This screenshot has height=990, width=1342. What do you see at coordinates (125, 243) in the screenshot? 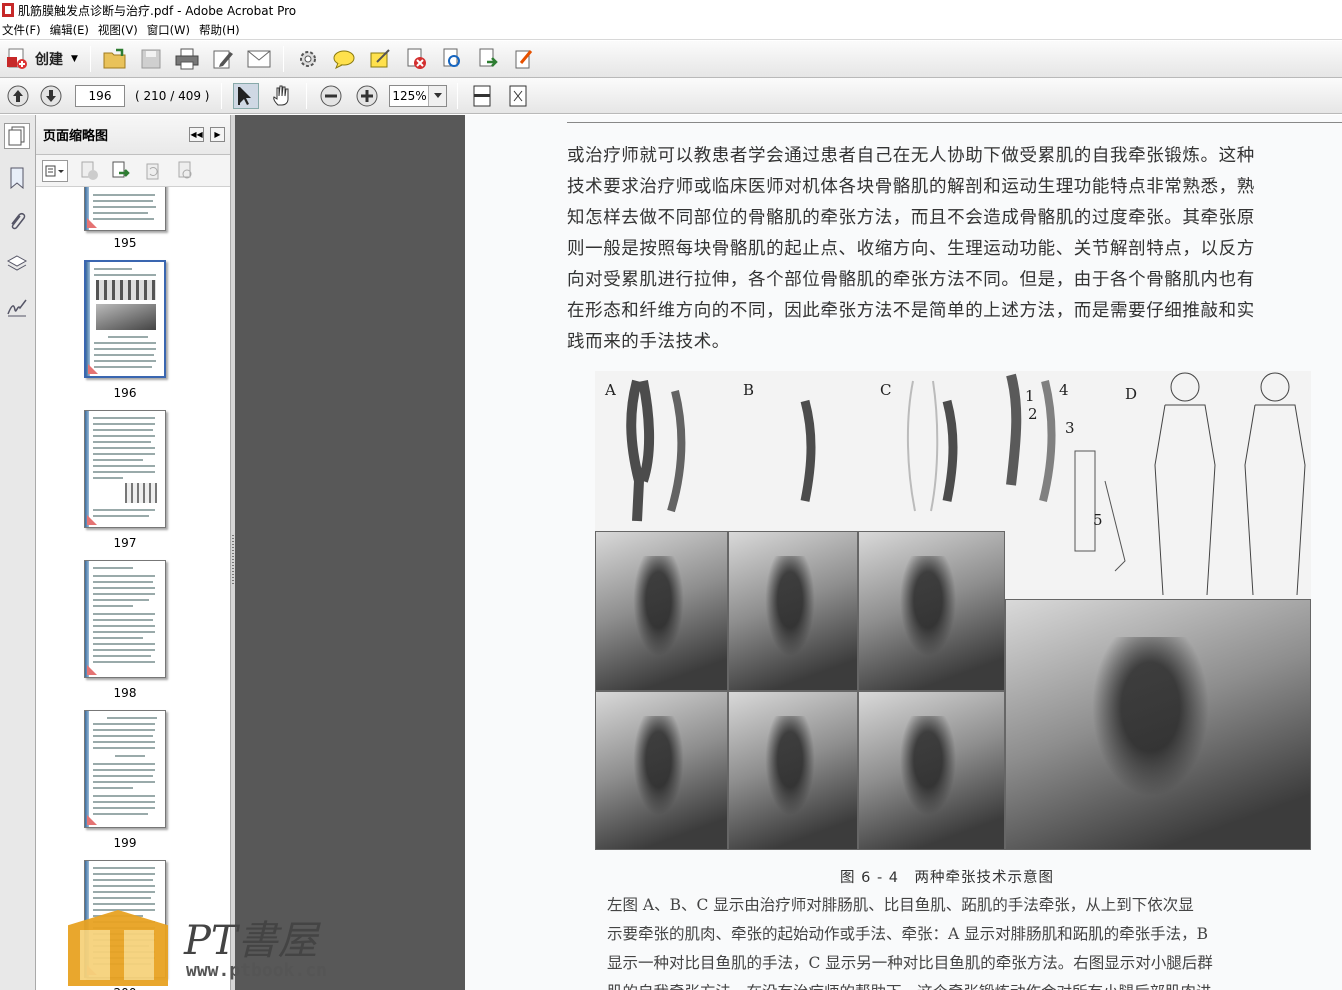
I see `thumbnail-label: 195` at bounding box center [125, 243].